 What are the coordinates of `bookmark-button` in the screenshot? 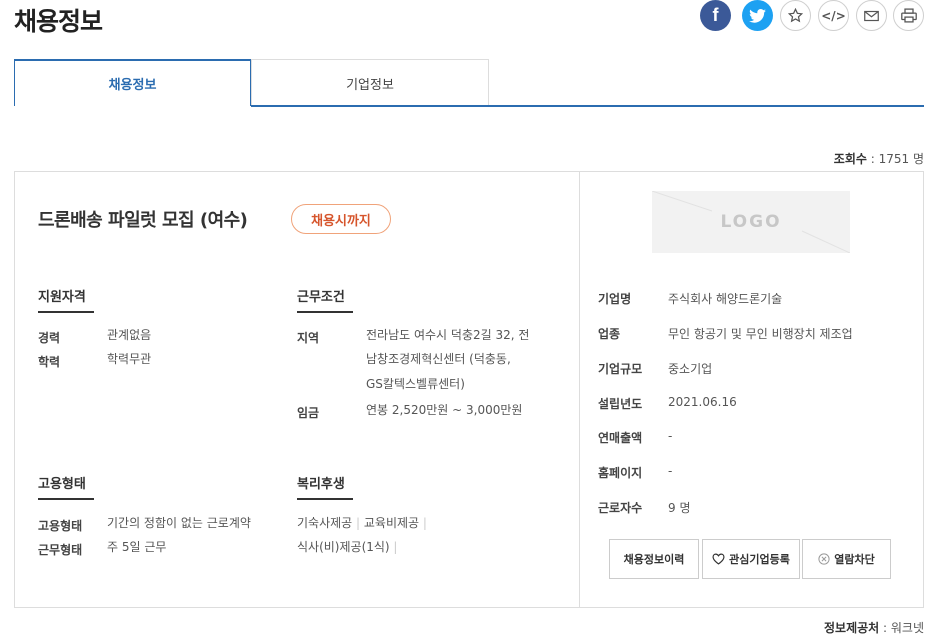 It's located at (795, 15).